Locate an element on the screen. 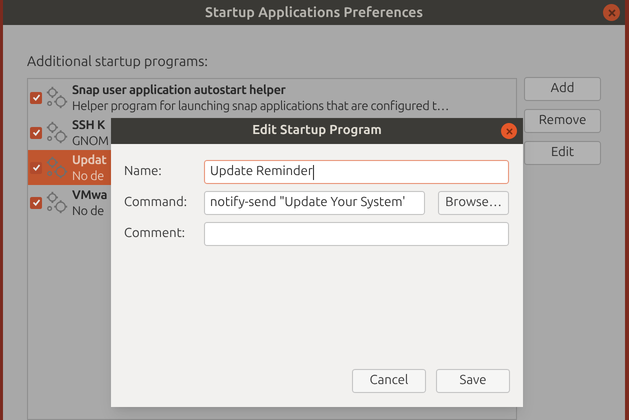  program-name: Updat is located at coordinates (89, 160).